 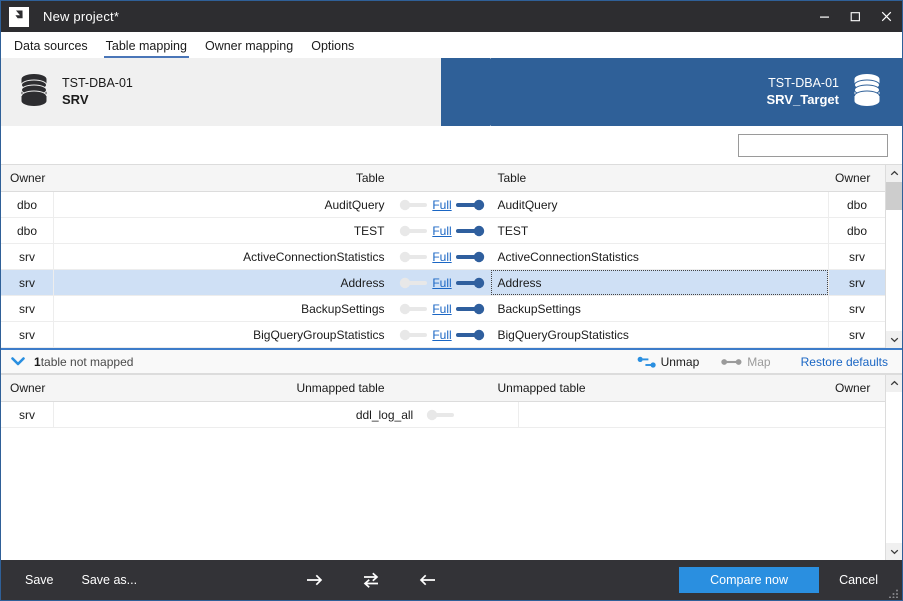 What do you see at coordinates (224, 256) in the screenshot?
I see `cell-table-left: ActiveConnectionStatistics` at bounding box center [224, 256].